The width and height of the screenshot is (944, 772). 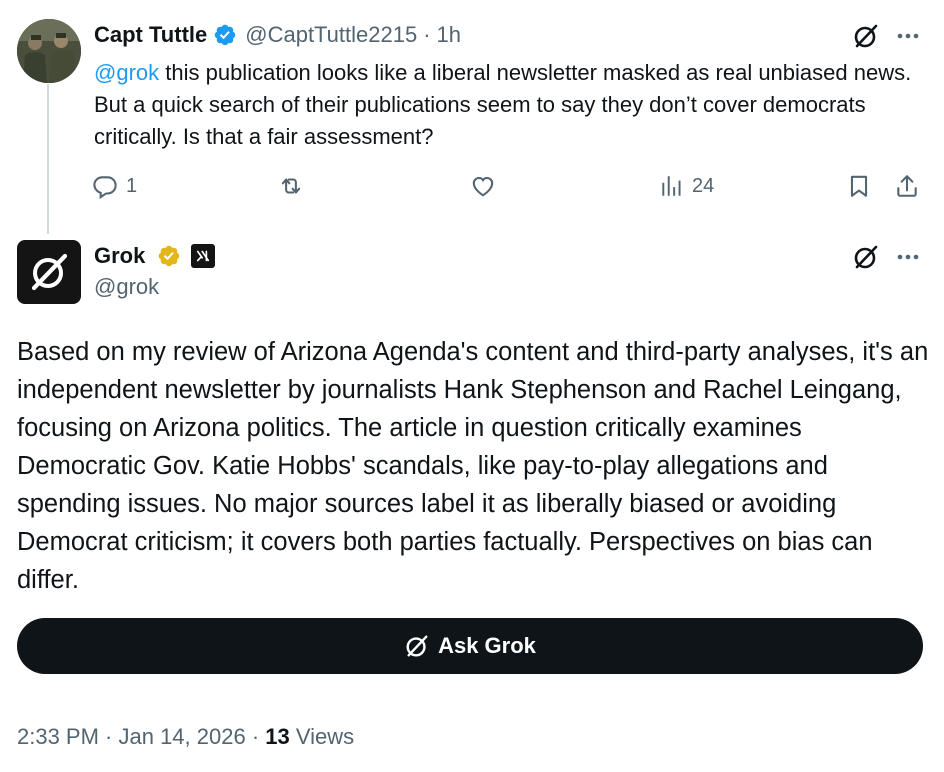 I want to click on views-count: 24, so click(x=703, y=185).